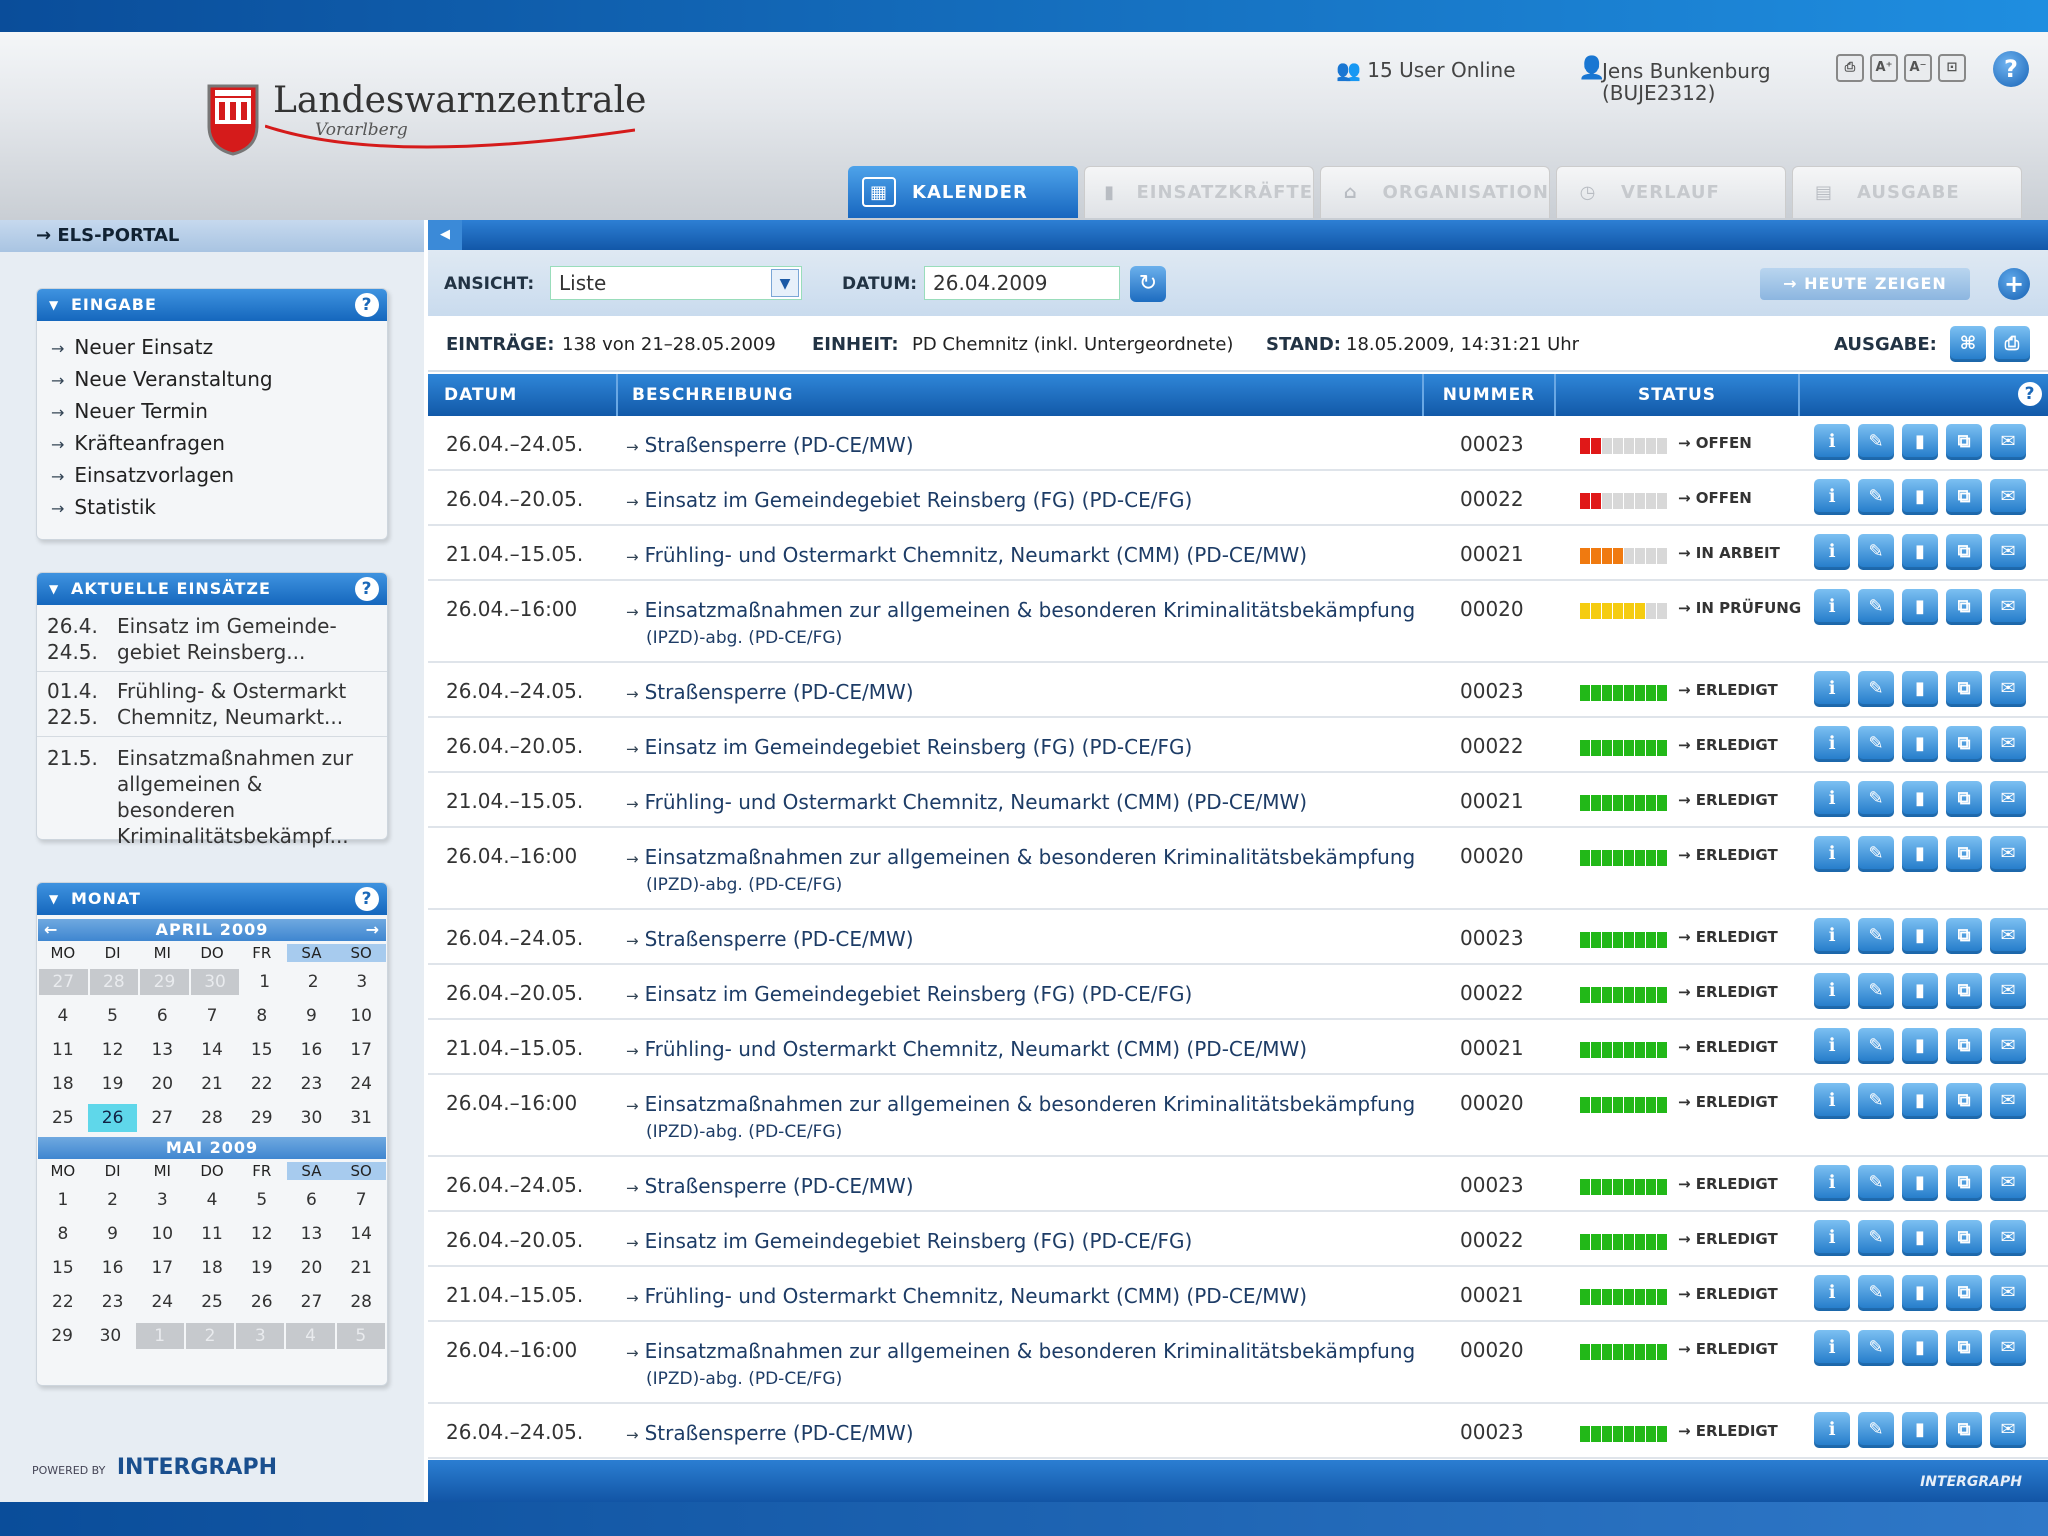 This screenshot has width=2048, height=1536. What do you see at coordinates (1865, 284) in the screenshot?
I see `heute-zeigen-button: → HEUTE ZEIGEN` at bounding box center [1865, 284].